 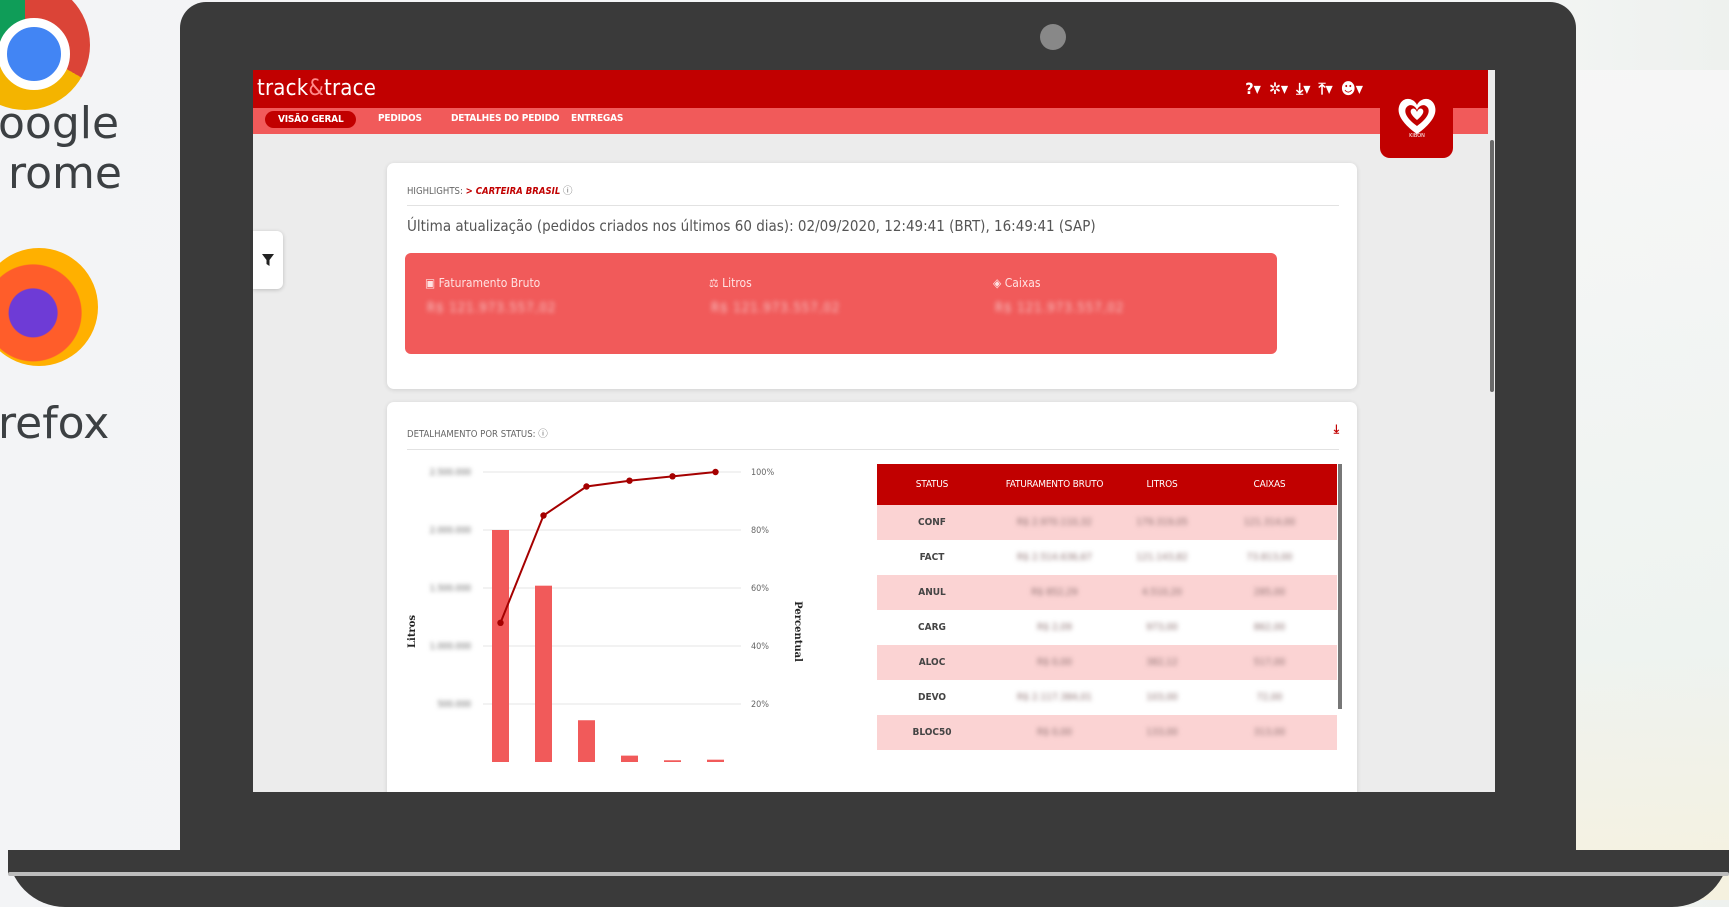 I want to click on highlights-title-accent: > CARTEIRA BRASIL, so click(x=513, y=191).